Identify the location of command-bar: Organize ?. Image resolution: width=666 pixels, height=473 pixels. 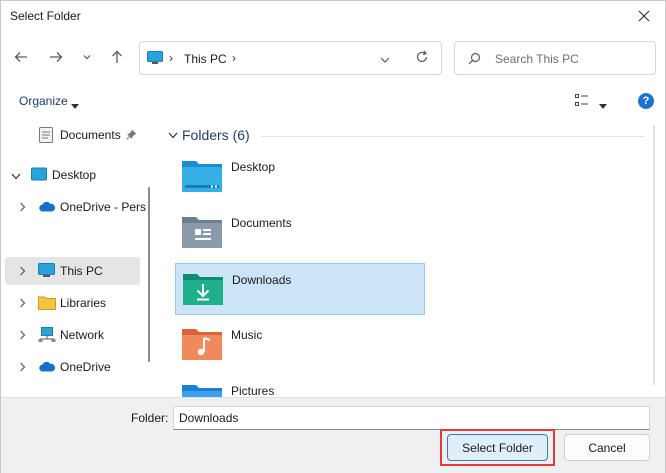
(333, 101).